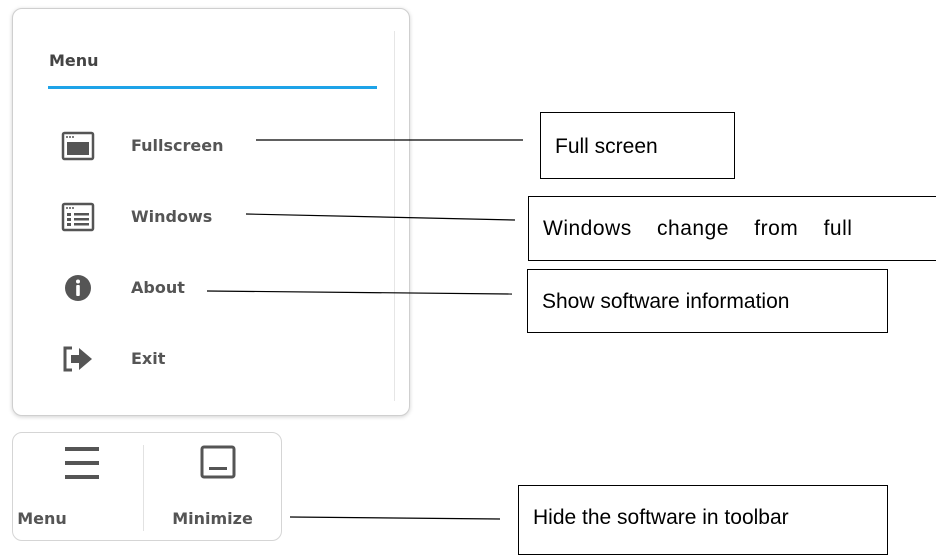 This screenshot has height=555, width=936. I want to click on menu-item-fullscreen: Fullscreen, so click(193, 146).